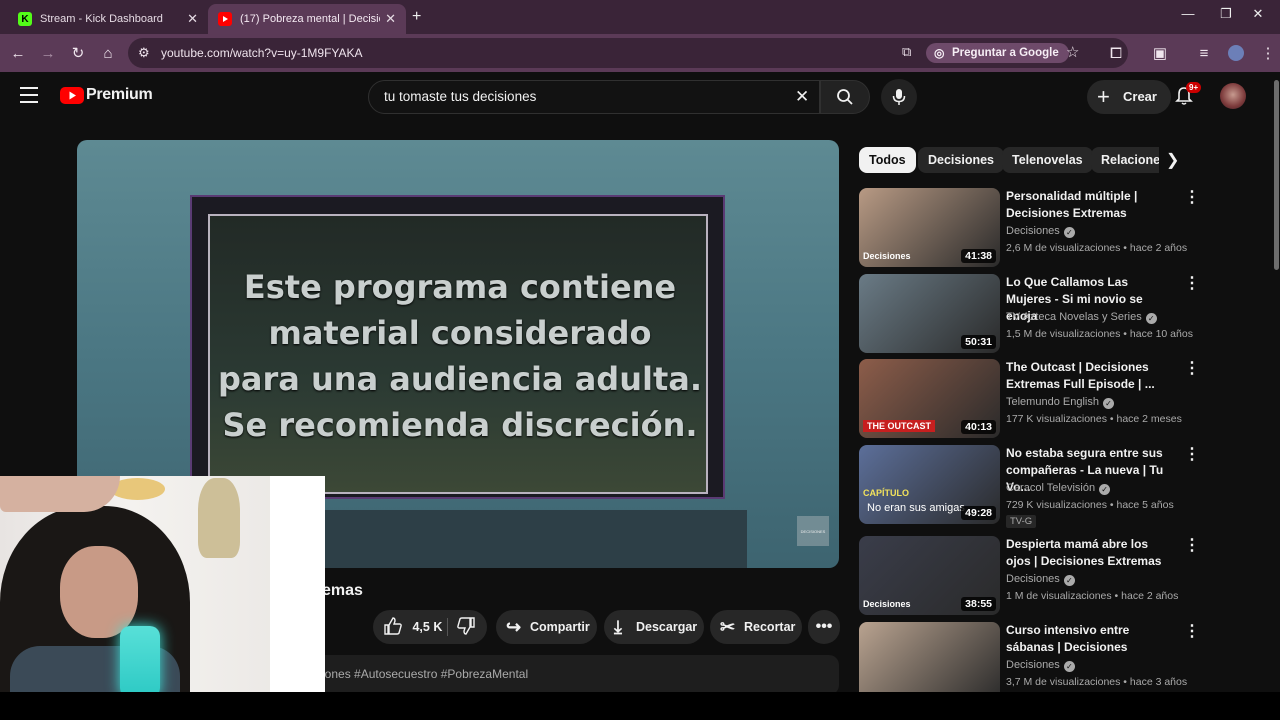  What do you see at coordinates (978, 342) in the screenshot?
I see `duration-badge: 50:31` at bounding box center [978, 342].